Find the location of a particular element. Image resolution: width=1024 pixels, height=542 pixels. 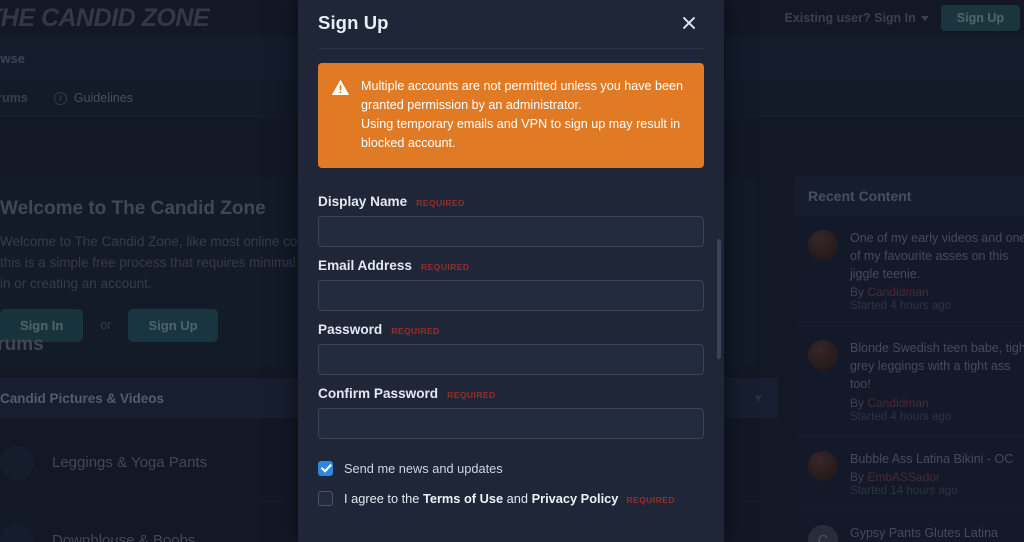

modal-header: Sign Up is located at coordinates (511, 24).